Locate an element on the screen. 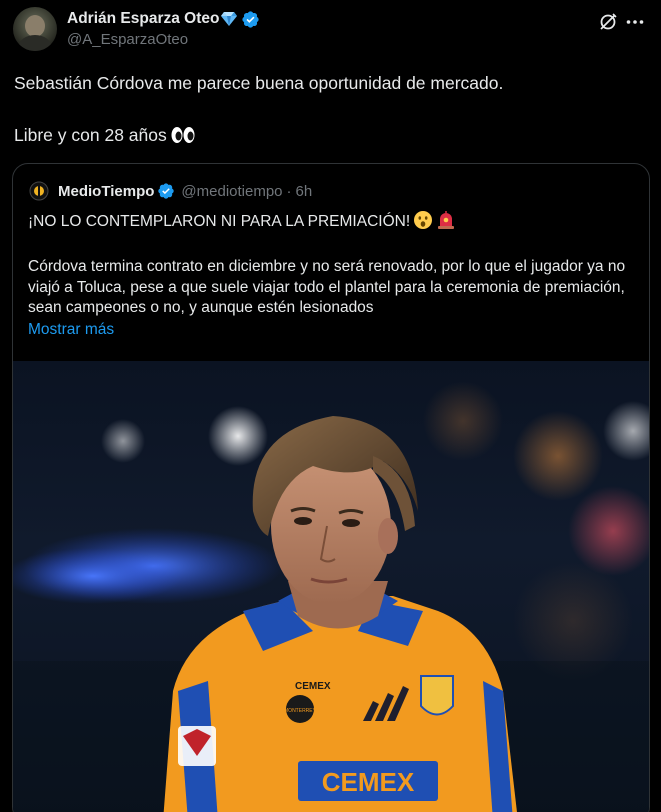  eyes-emoji-icon is located at coordinates (183, 138).